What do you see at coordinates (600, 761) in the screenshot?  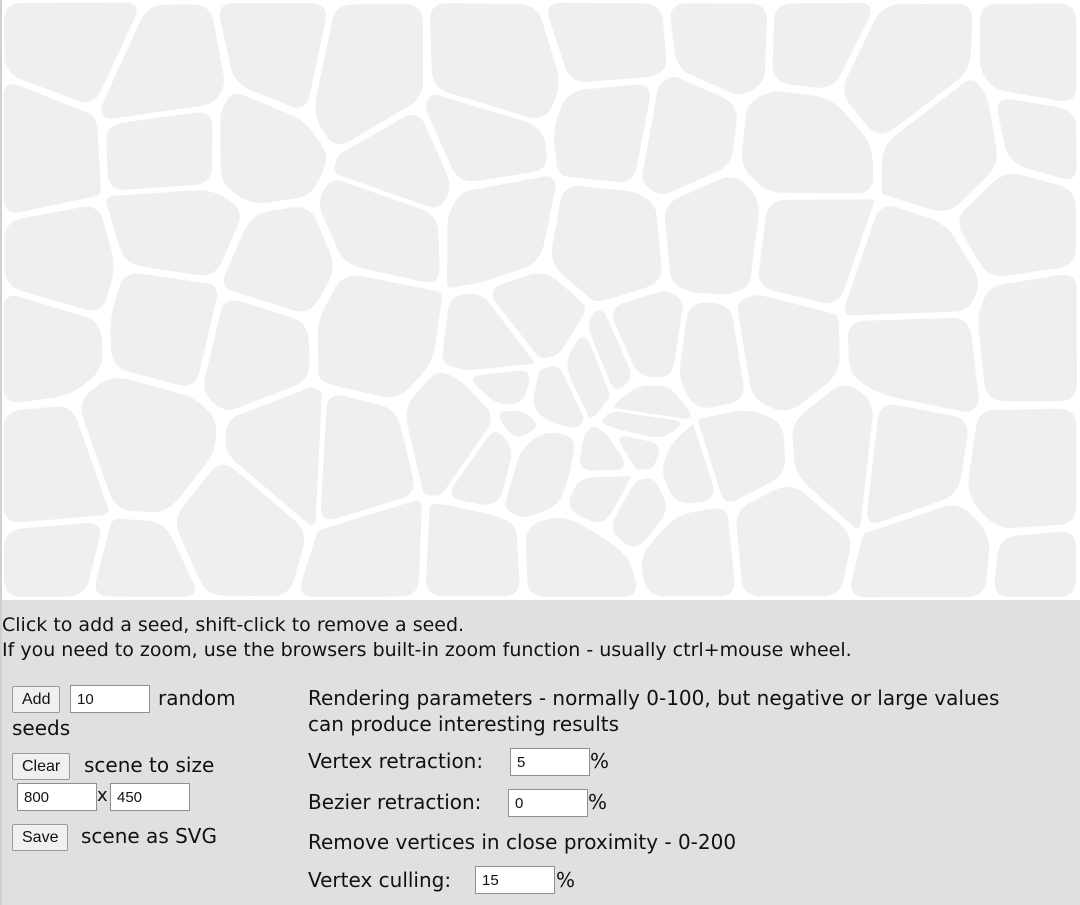 I see `vertex-retraction-percent: %` at bounding box center [600, 761].